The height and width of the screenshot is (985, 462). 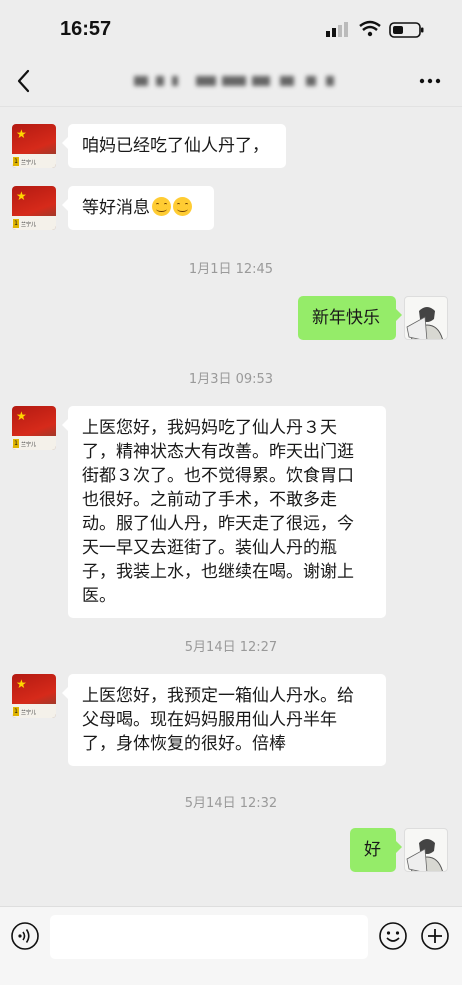 What do you see at coordinates (24, 81) in the screenshot?
I see `chevron-left-icon` at bounding box center [24, 81].